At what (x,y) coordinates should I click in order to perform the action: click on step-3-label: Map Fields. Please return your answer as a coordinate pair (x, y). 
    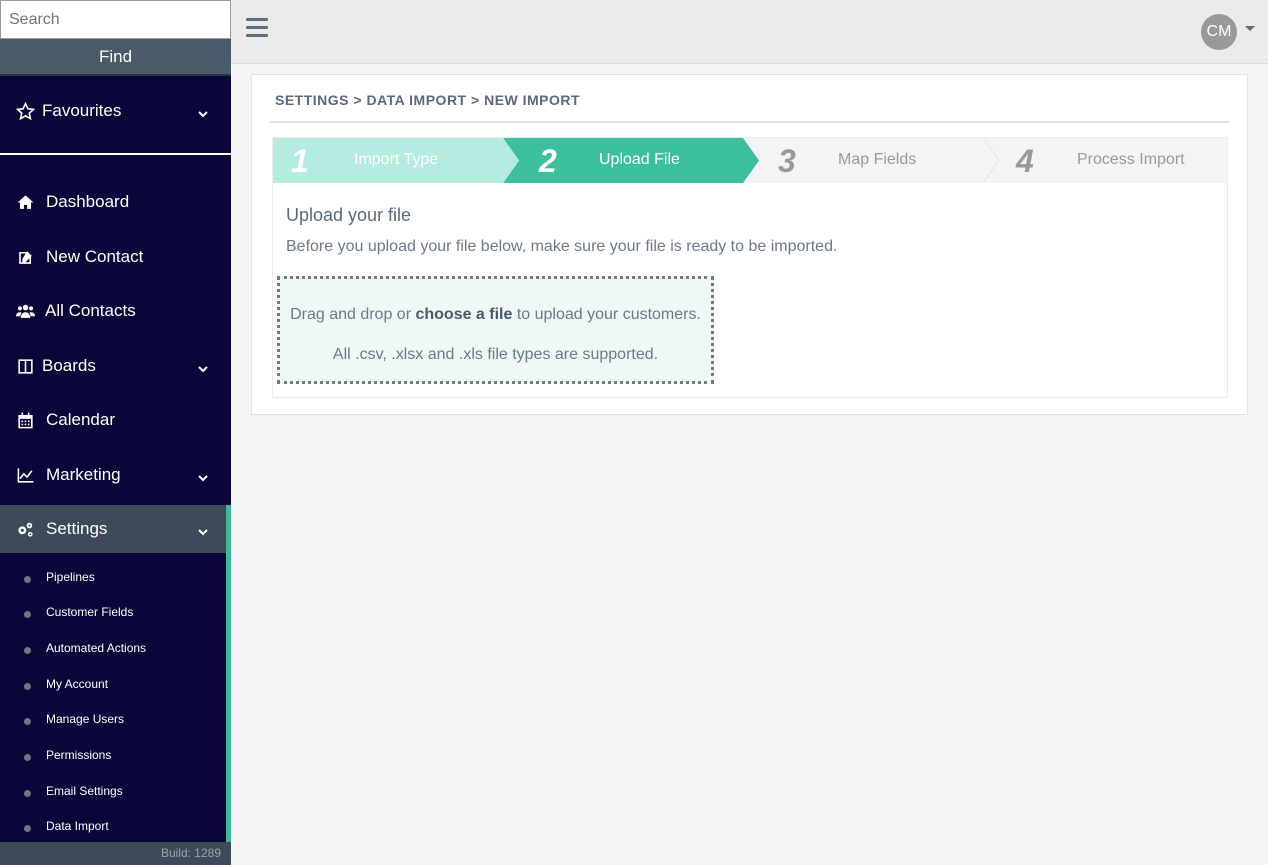
    Looking at the image, I should click on (877, 159).